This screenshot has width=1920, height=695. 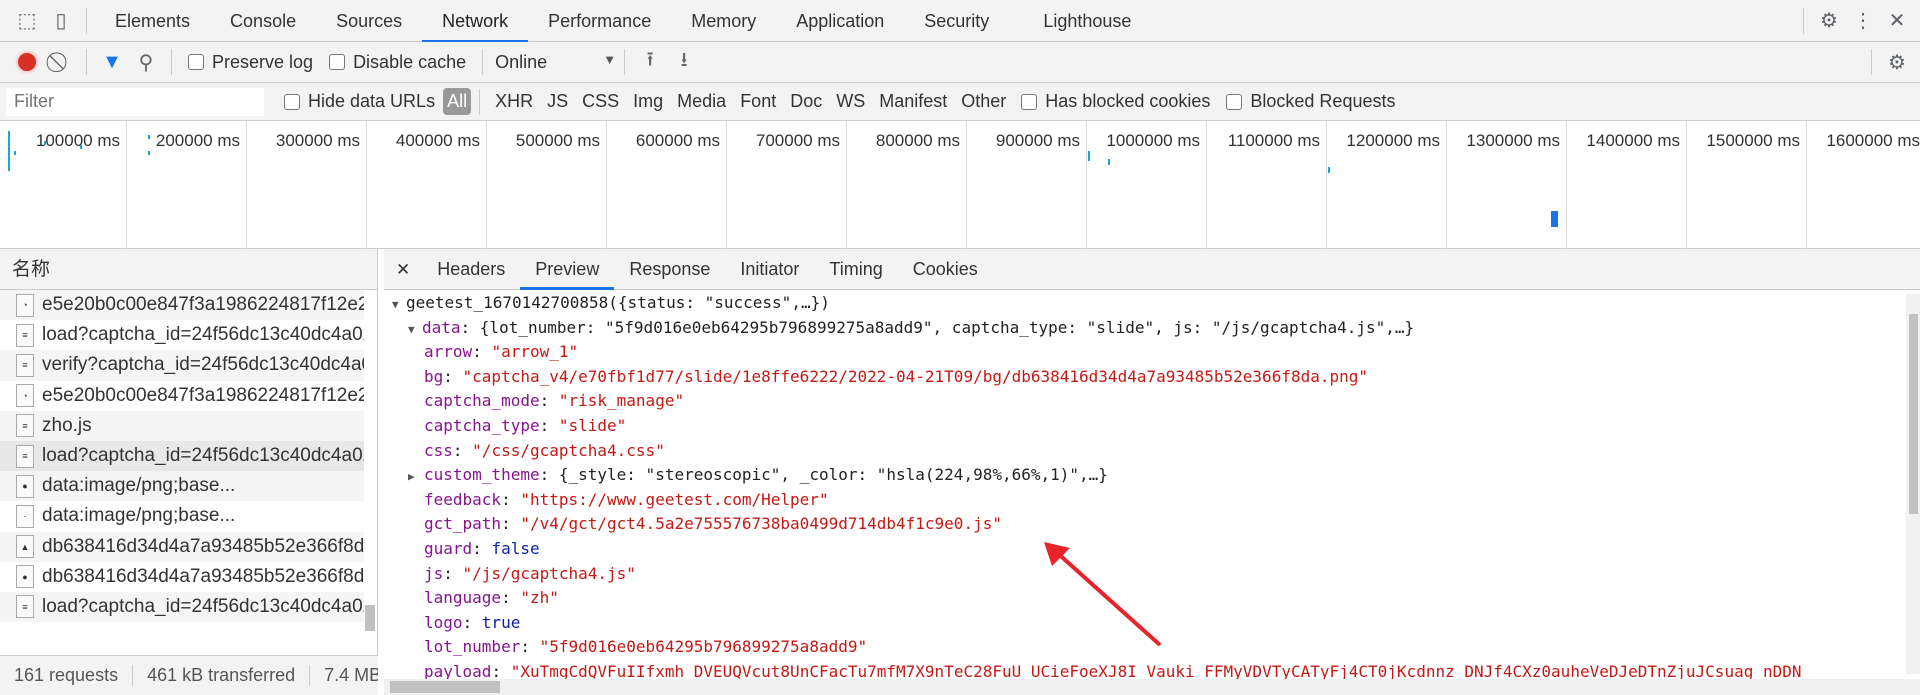 What do you see at coordinates (410, 61) in the screenshot?
I see `disable-cache-label: Disable cache` at bounding box center [410, 61].